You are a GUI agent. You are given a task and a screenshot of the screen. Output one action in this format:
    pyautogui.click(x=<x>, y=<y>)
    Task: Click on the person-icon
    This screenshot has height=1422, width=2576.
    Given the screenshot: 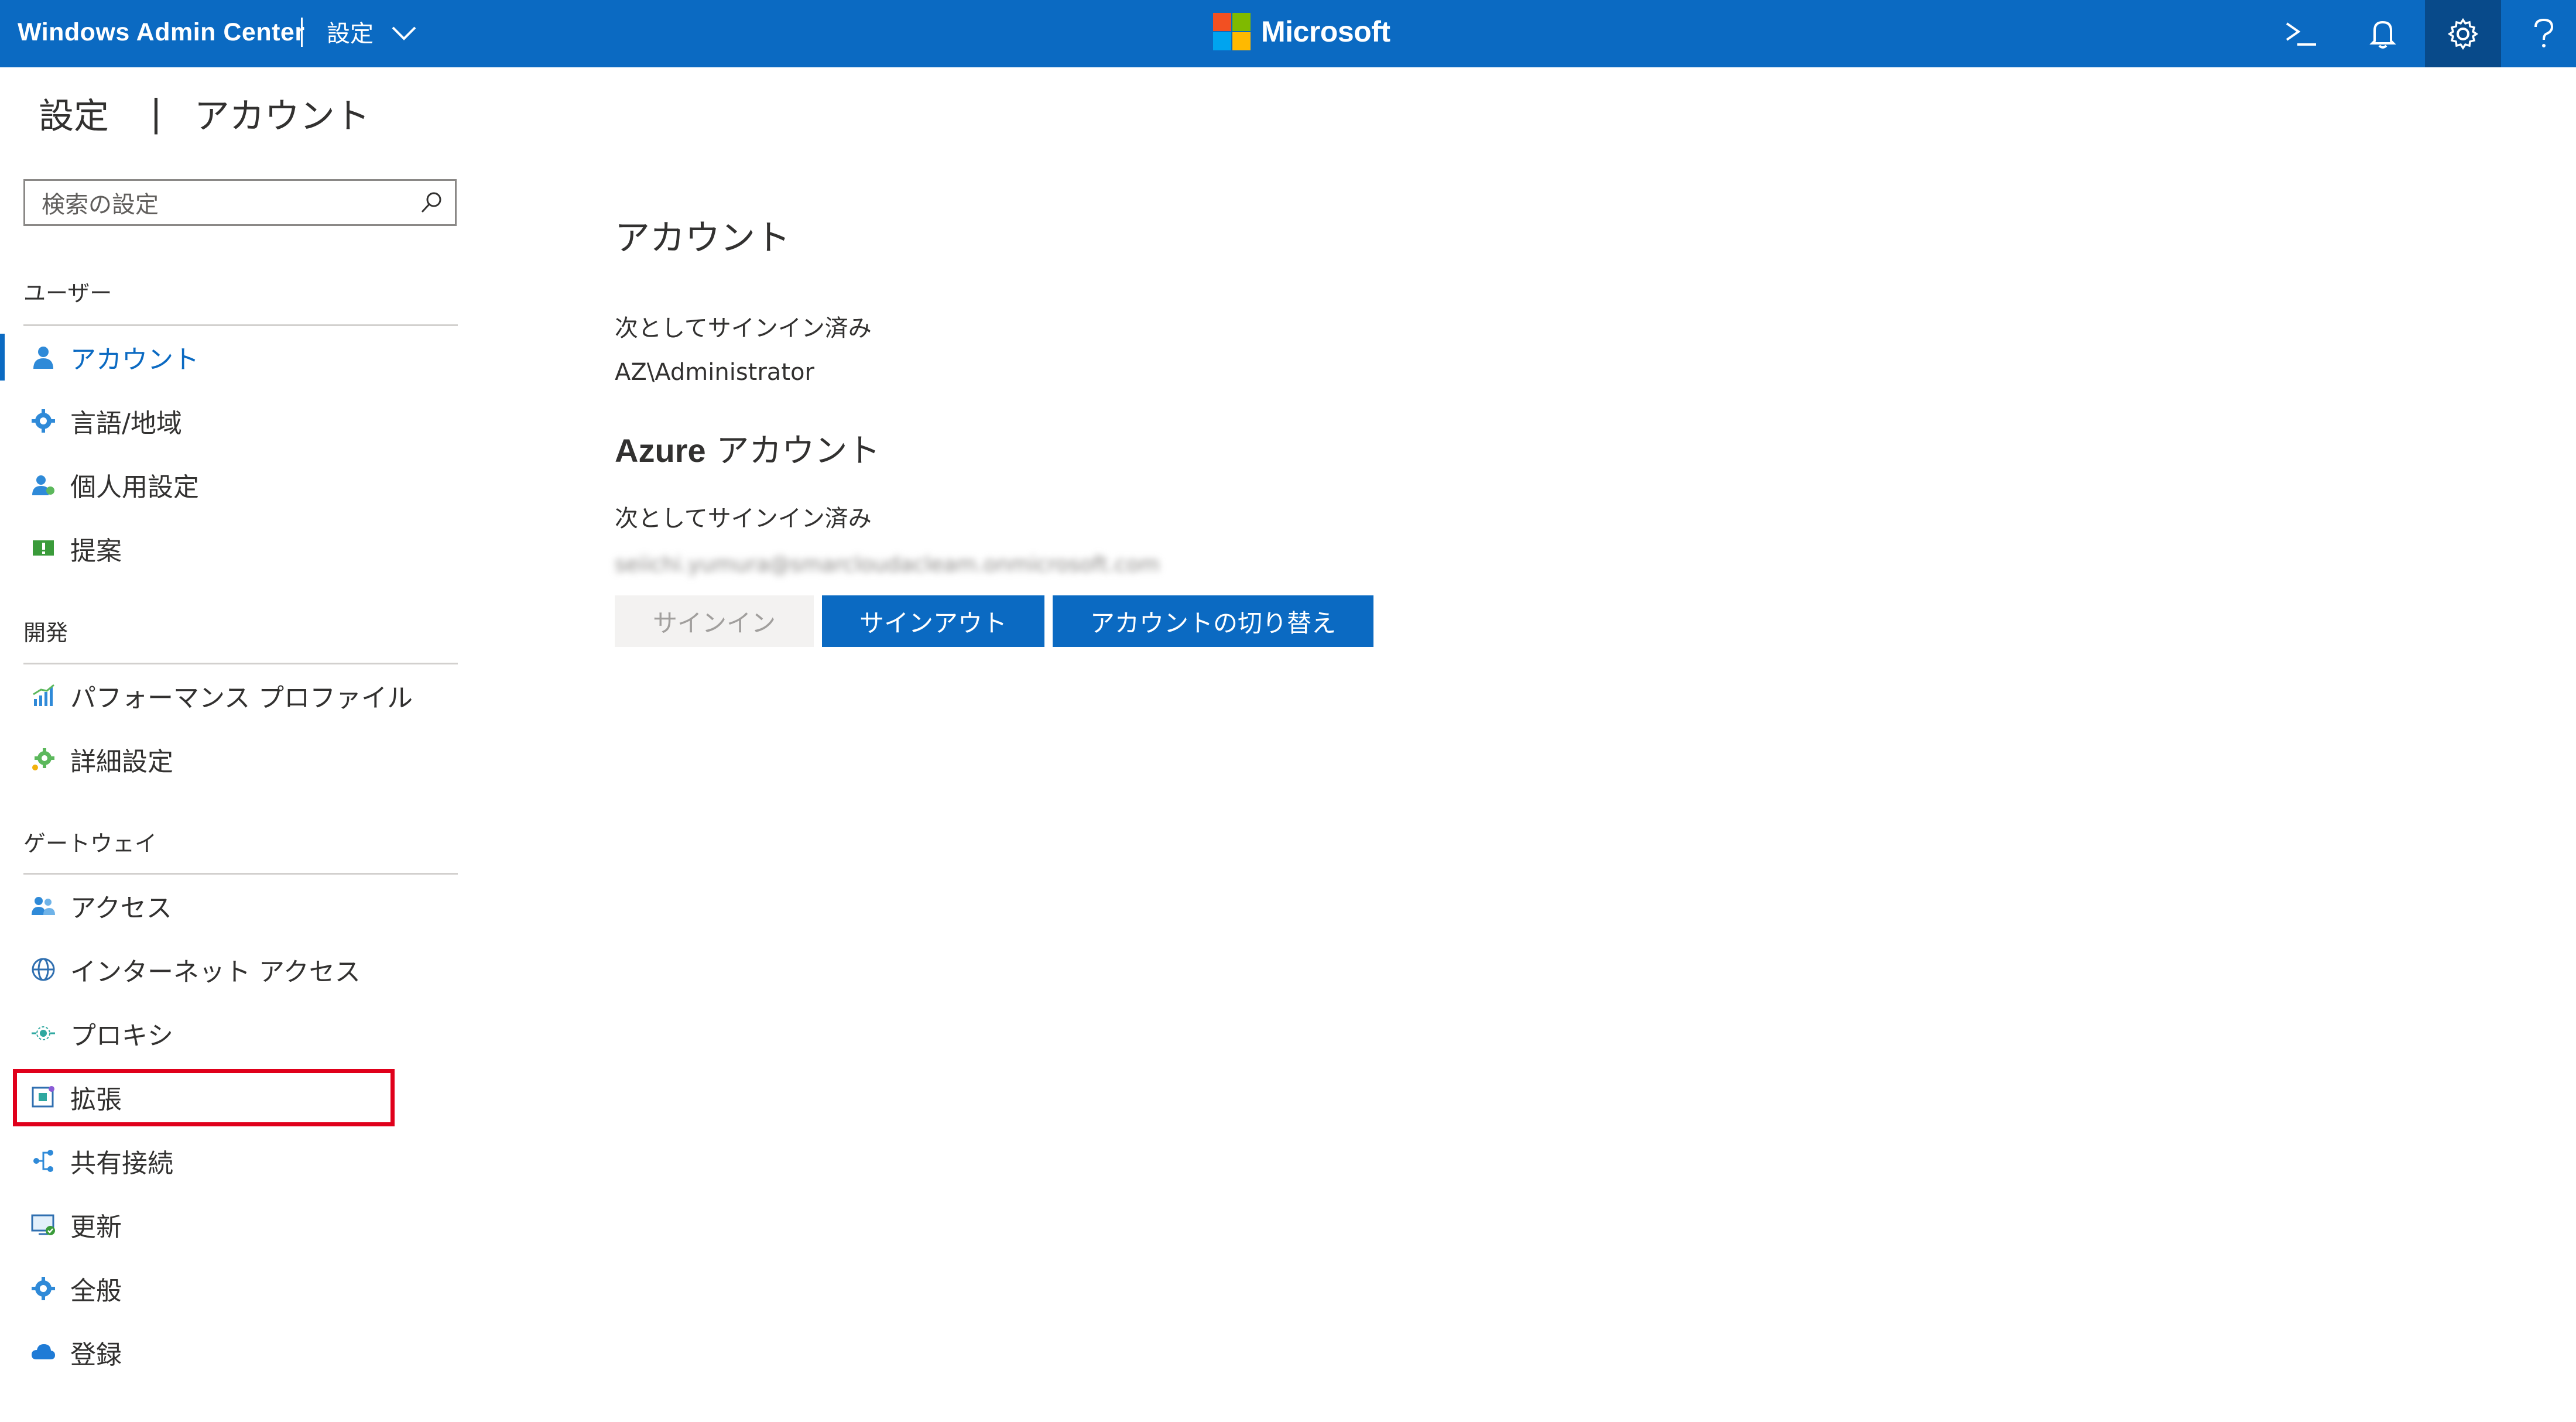 What is the action you would take?
    pyautogui.click(x=43, y=357)
    